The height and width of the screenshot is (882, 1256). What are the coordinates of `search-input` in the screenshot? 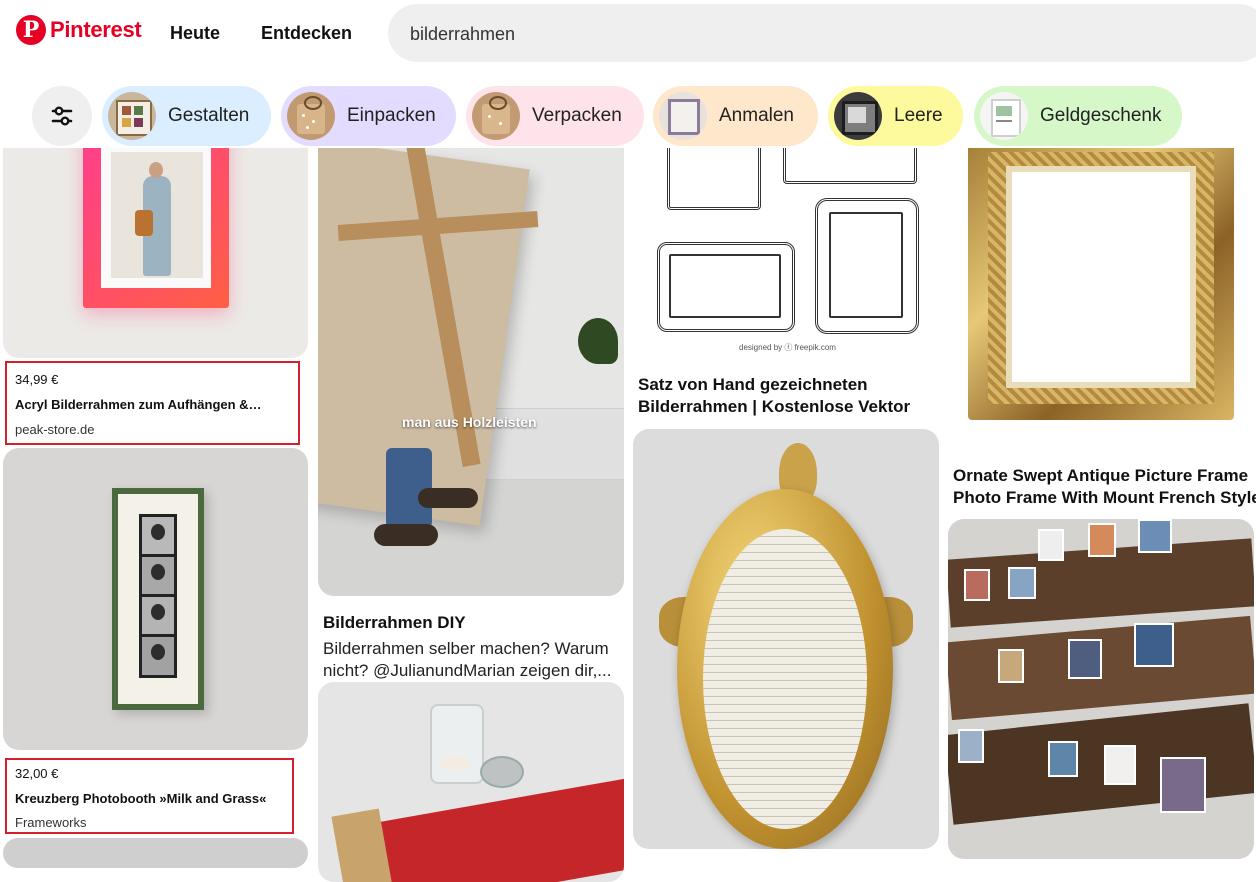 It's located at (820, 34).